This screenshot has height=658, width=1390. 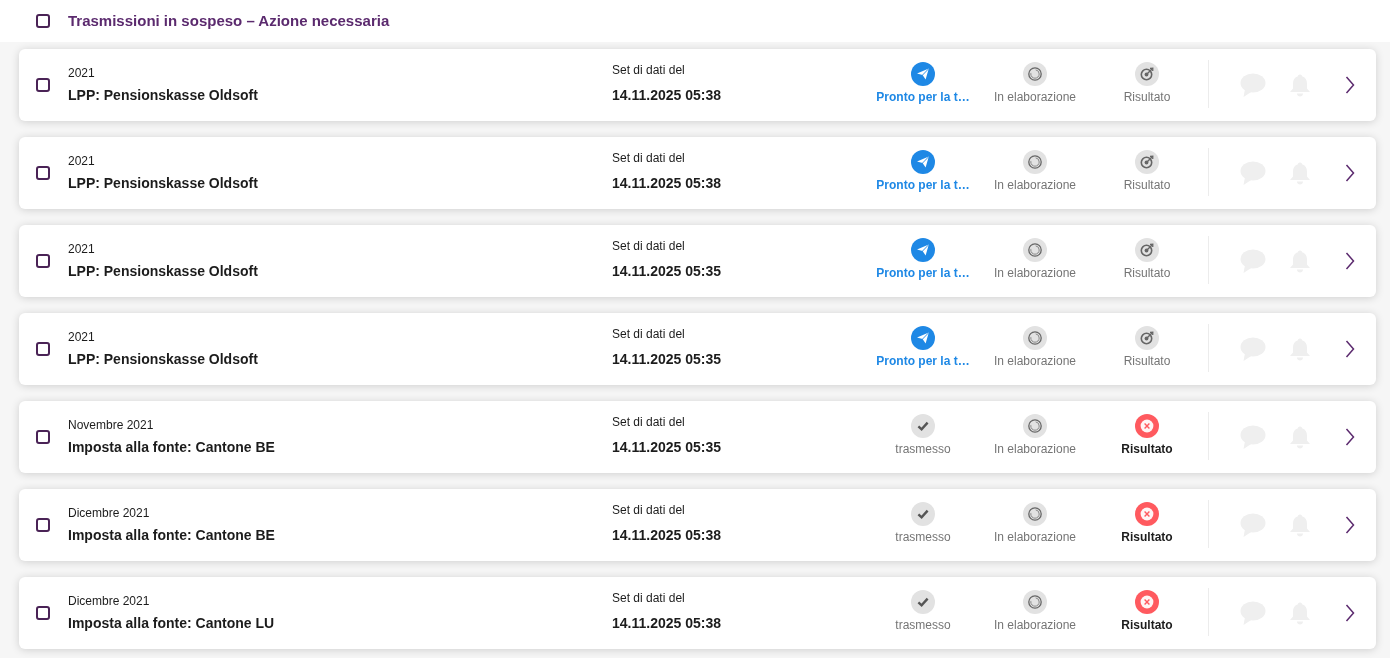 What do you see at coordinates (697, 437) in the screenshot?
I see `transmission-card: Novembre 2021 Imposta alla fonte: Cantone BE Set di dati del 14.11.2025 05:35 trasmesso In elaborazione Risultato` at bounding box center [697, 437].